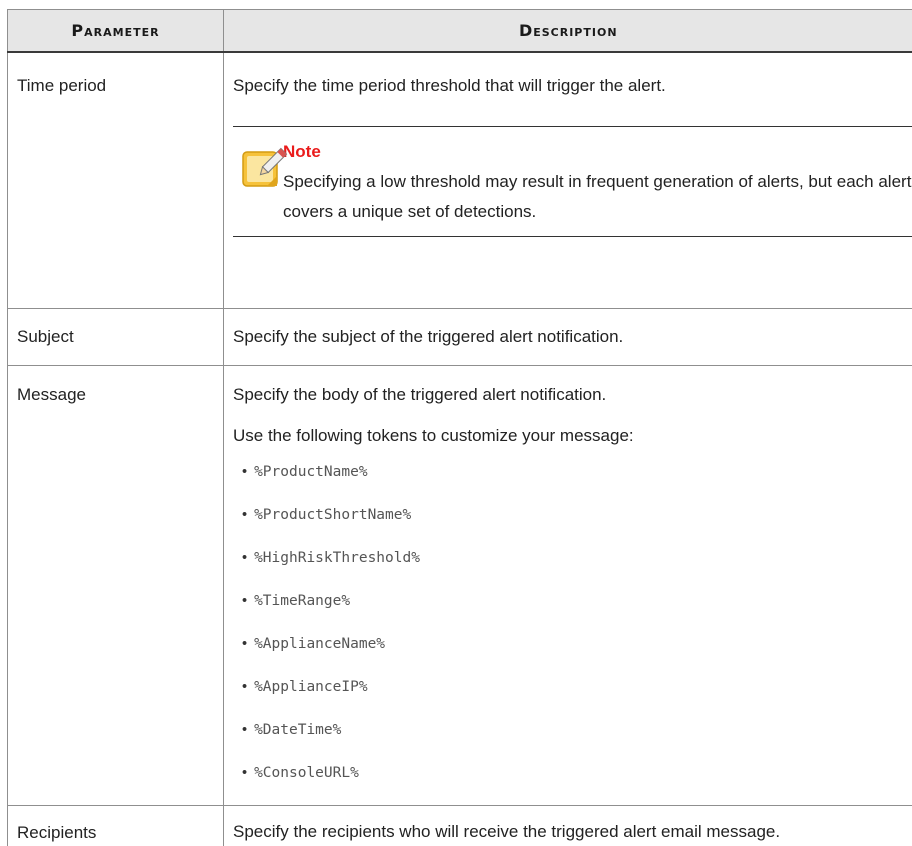 The image size is (912, 846). What do you see at coordinates (116, 336) in the screenshot?
I see `parameter-cell: Subject` at bounding box center [116, 336].